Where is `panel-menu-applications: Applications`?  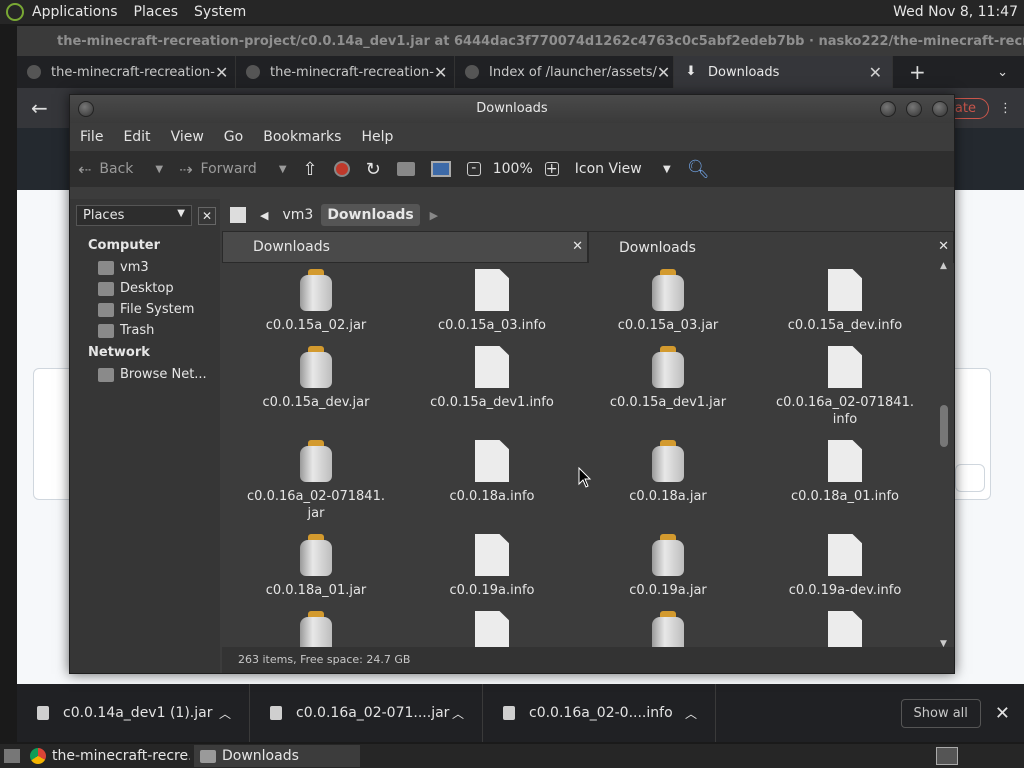
panel-menu-applications: Applications is located at coordinates (75, 12).